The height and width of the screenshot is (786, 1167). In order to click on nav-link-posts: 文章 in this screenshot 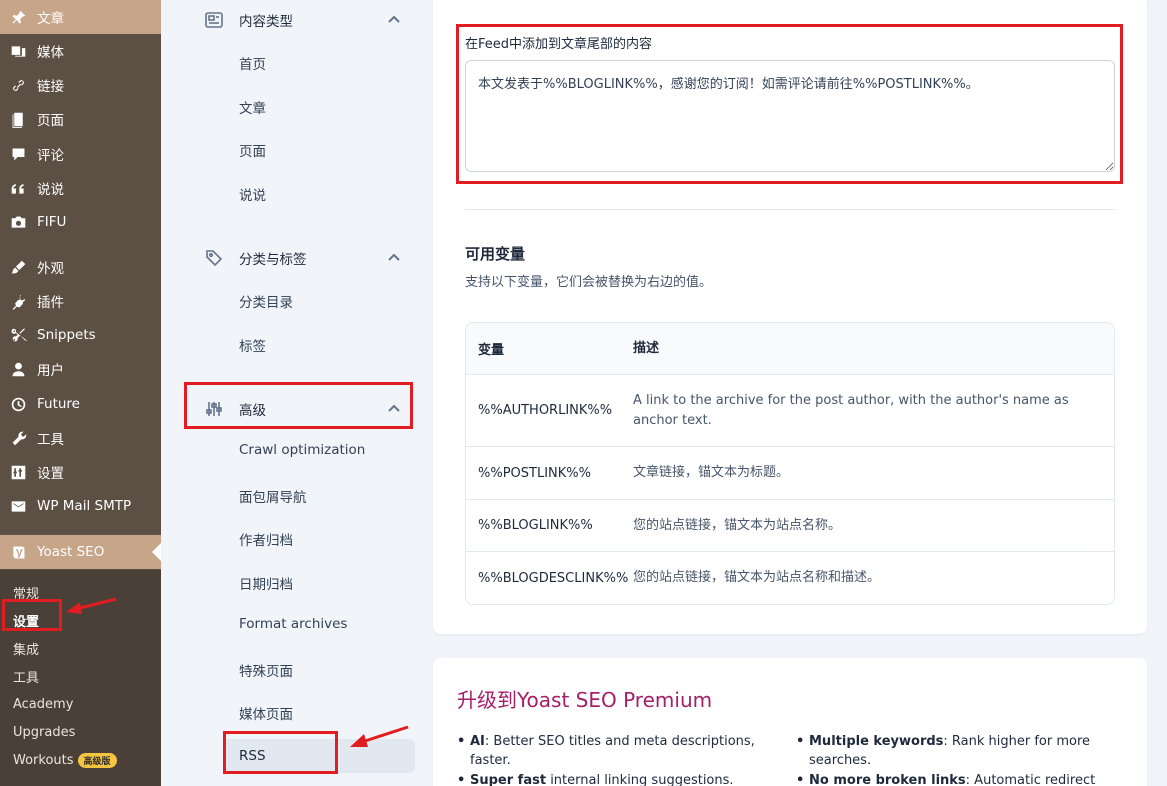, I will do `click(252, 107)`.